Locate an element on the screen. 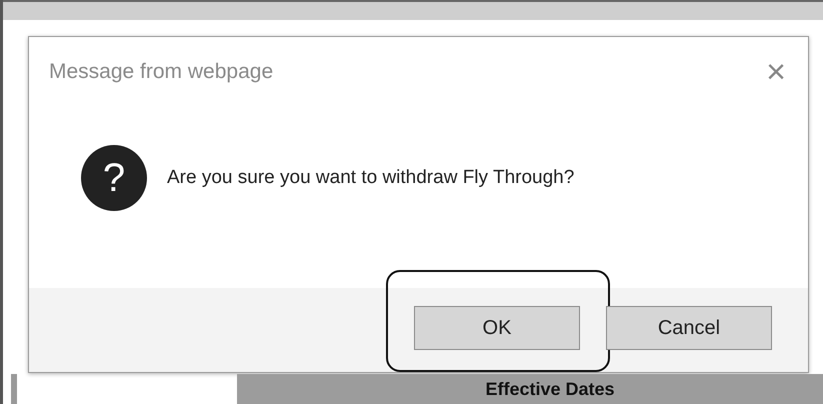  dialog-message: Are you sure you want to withdraw Fly Through? is located at coordinates (370, 178).